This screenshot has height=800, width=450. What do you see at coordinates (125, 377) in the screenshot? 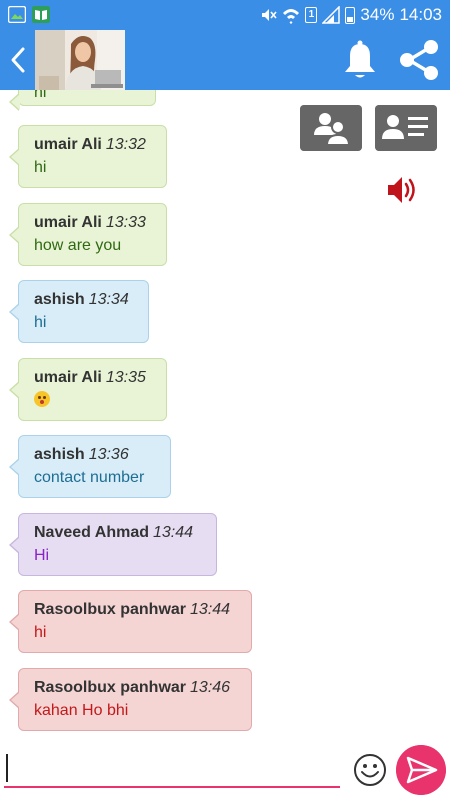
I see `message-time: 13:35` at bounding box center [125, 377].